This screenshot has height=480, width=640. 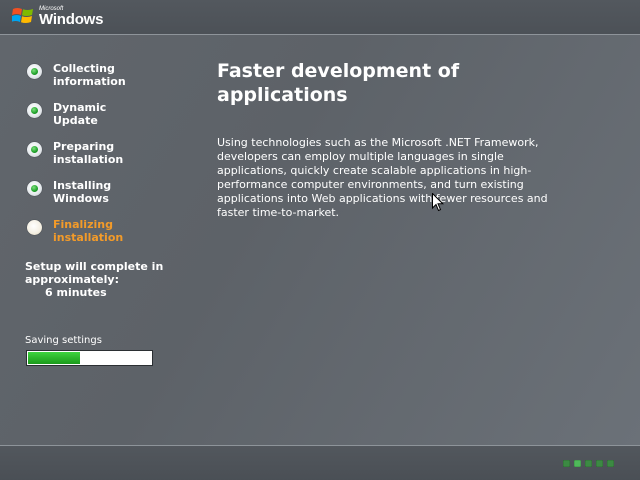 I want to click on time-remaining-line1: Setup will complete in, so click(x=94, y=266).